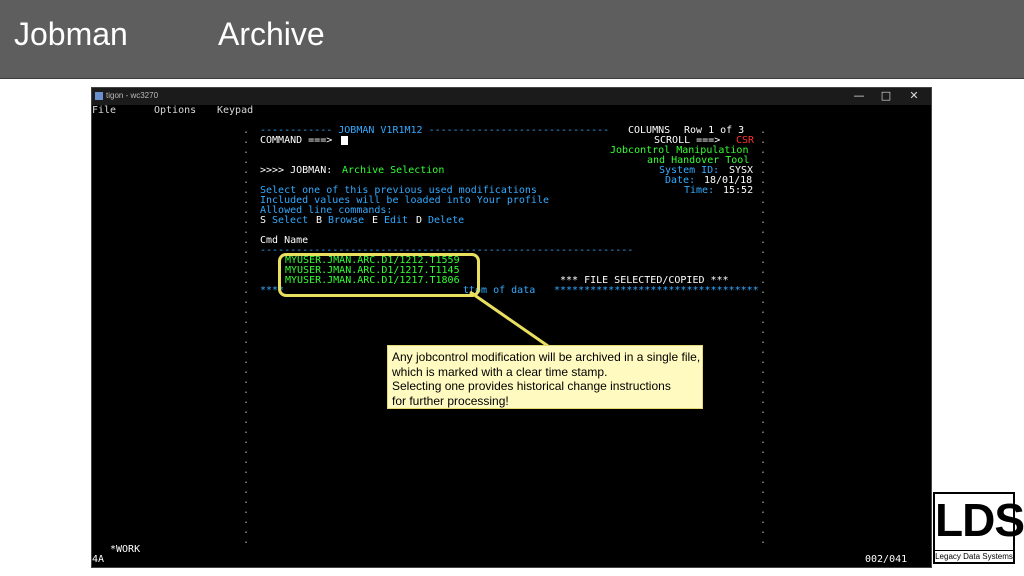  Describe the element at coordinates (450, 400) in the screenshot. I see `callout-line-4: for further processing!` at that location.